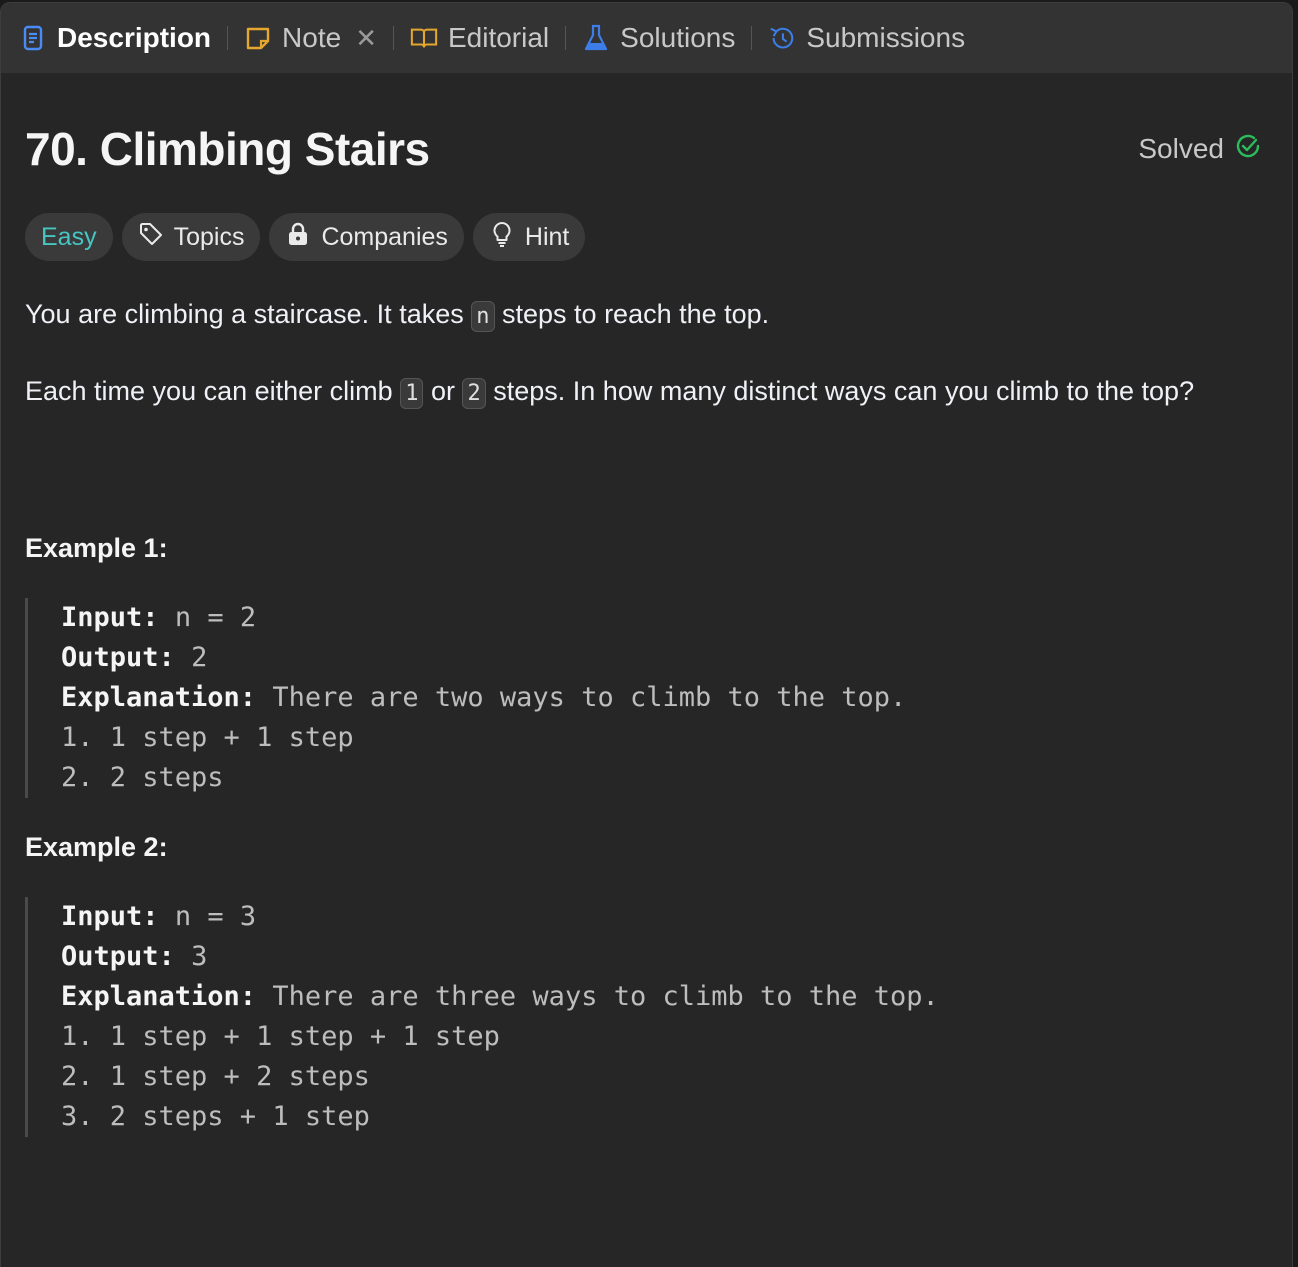  I want to click on example-input: Input: n = 3, so click(159, 916).